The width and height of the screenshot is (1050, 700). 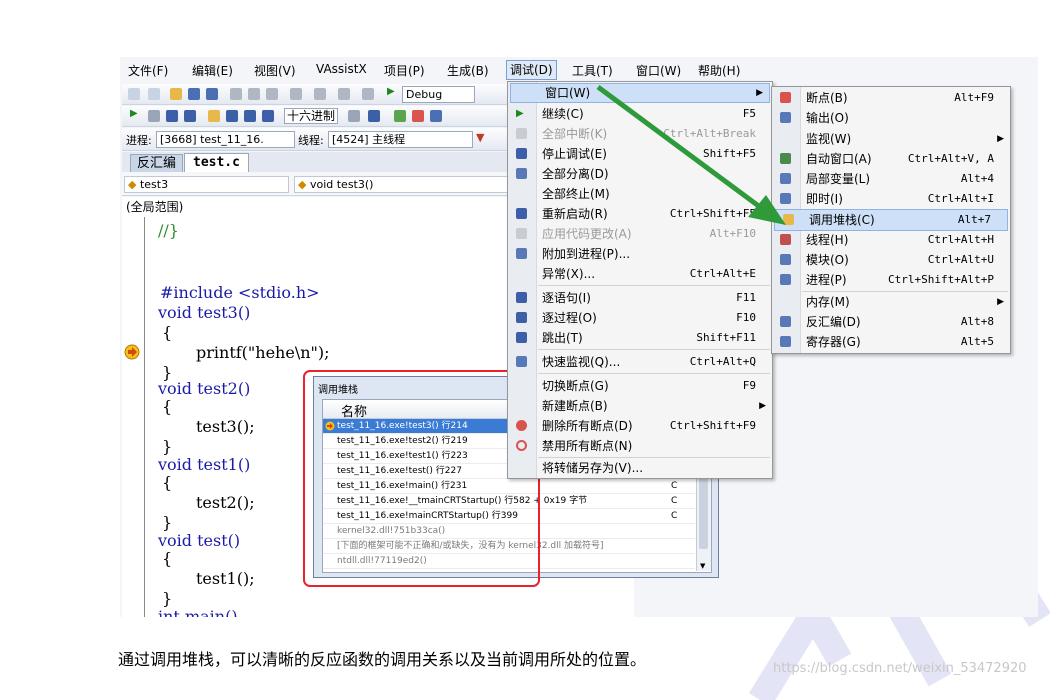 What do you see at coordinates (900, 668) in the screenshot?
I see `source-credit: https://blog.csdn.net/weixin_53472920` at bounding box center [900, 668].